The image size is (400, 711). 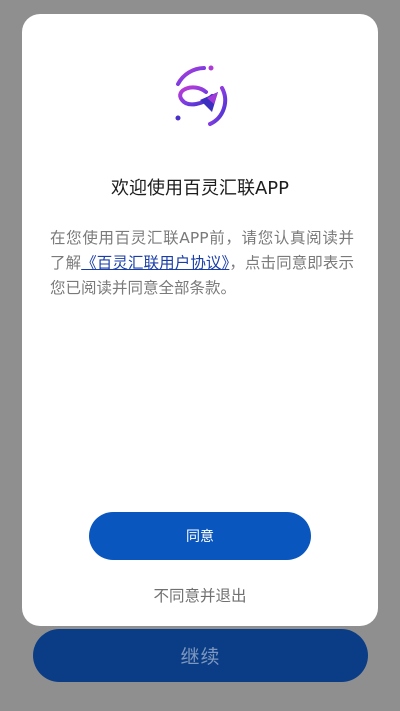 I want to click on decline-and-exit-button: 不同意并退出, so click(x=200, y=595).